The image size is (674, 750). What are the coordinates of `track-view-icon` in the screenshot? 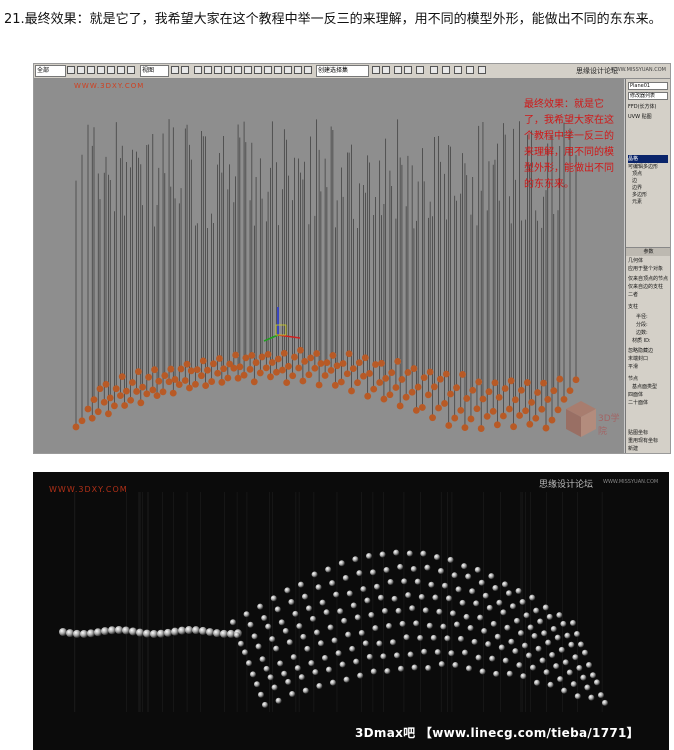 It's located at (408, 70).